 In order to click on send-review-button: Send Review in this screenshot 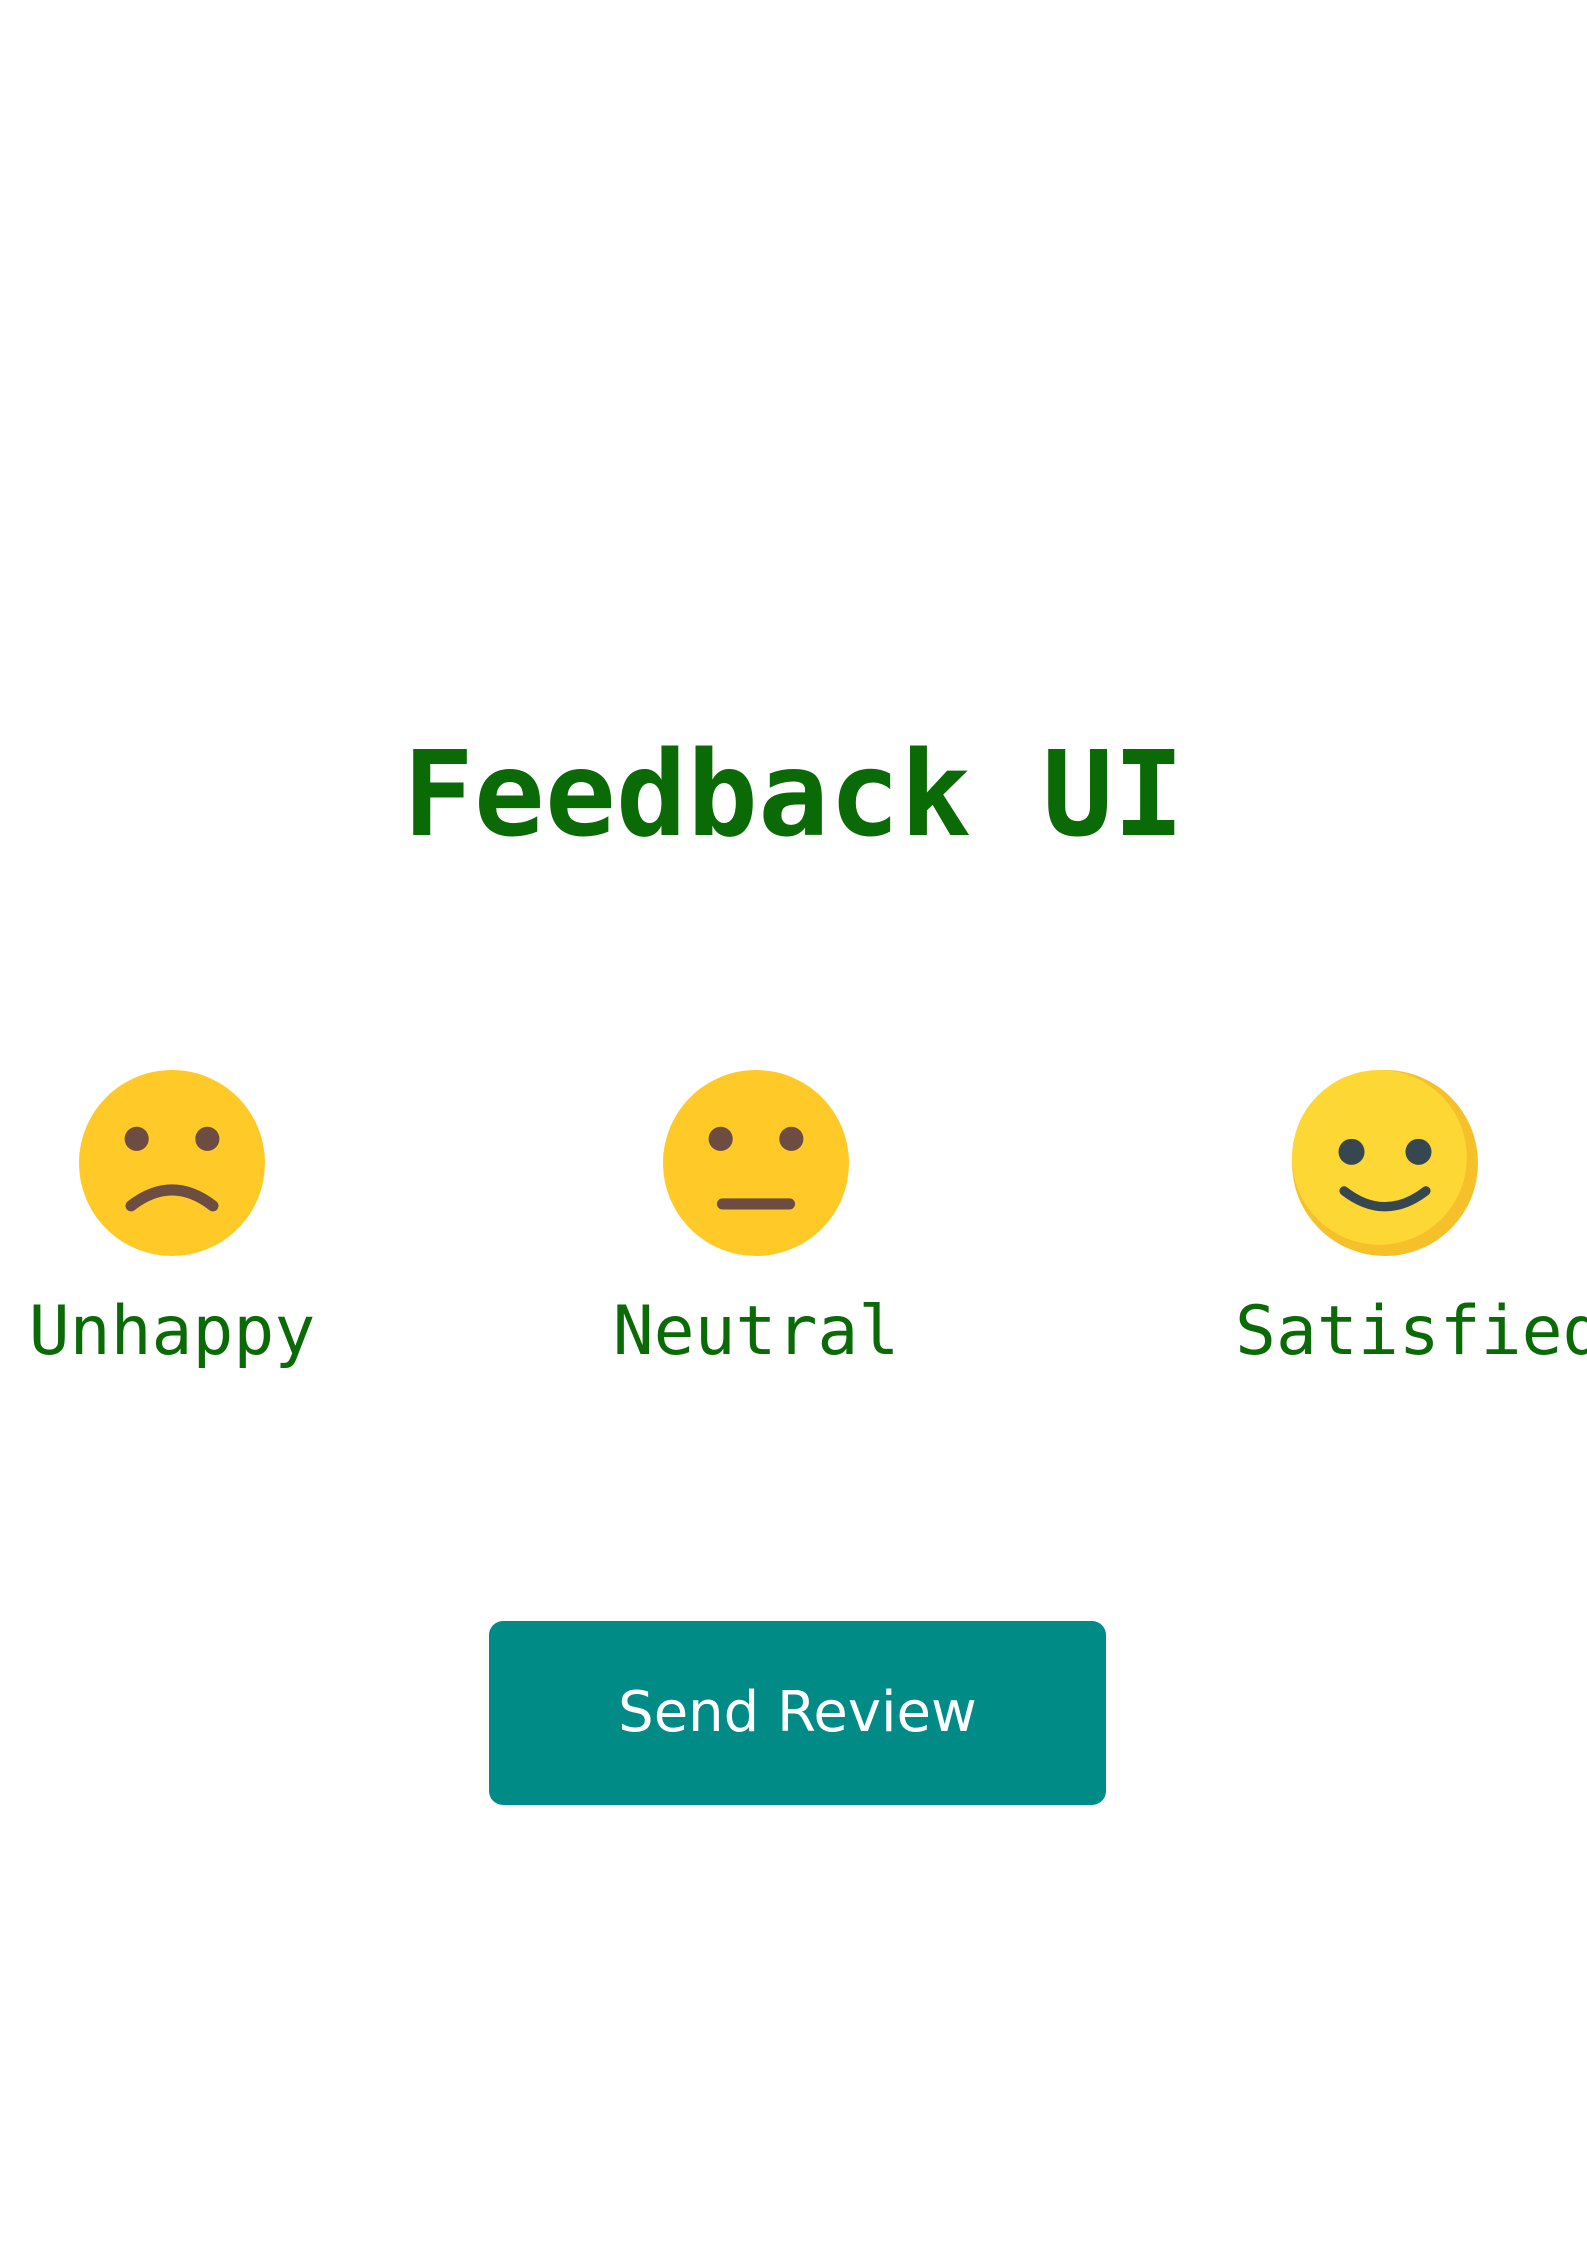, I will do `click(797, 1713)`.